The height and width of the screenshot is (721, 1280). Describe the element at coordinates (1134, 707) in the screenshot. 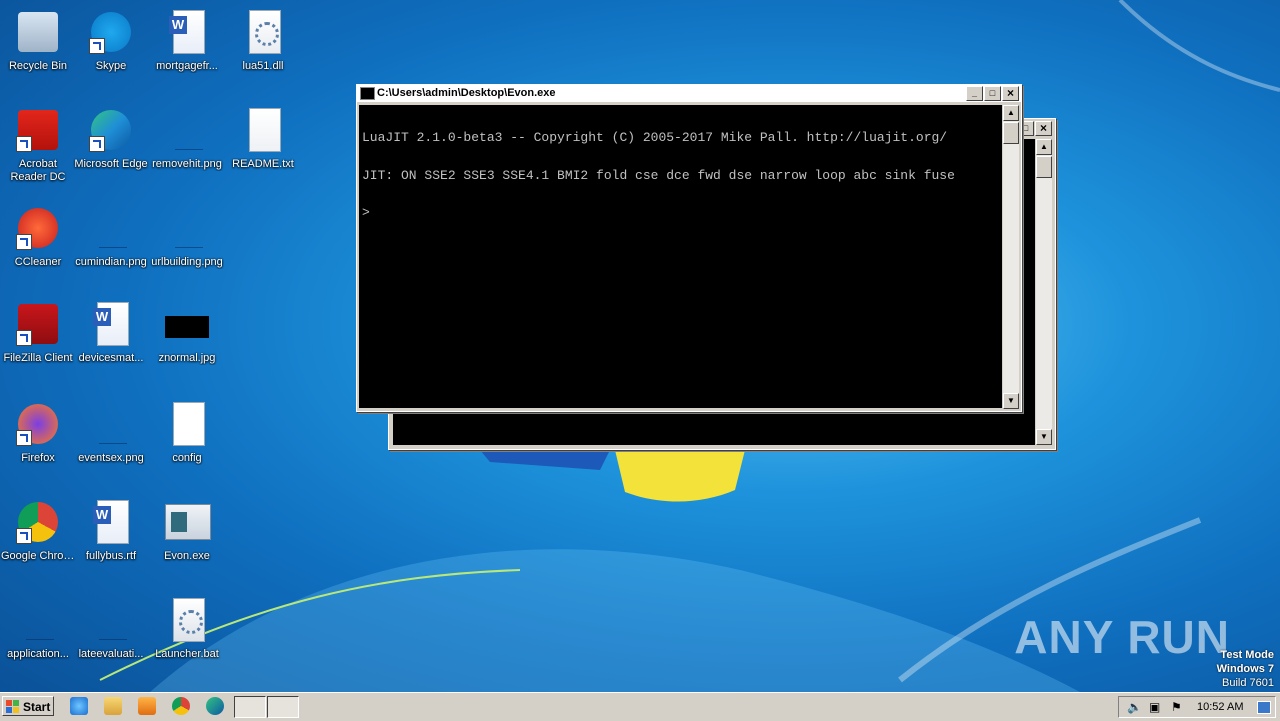

I see `volume-icon: 🔈` at that location.